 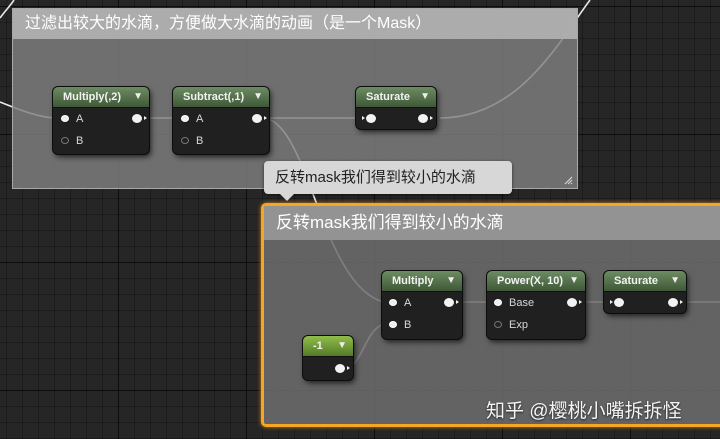 What do you see at coordinates (328, 346) in the screenshot?
I see `node-header: -1 ▼` at bounding box center [328, 346].